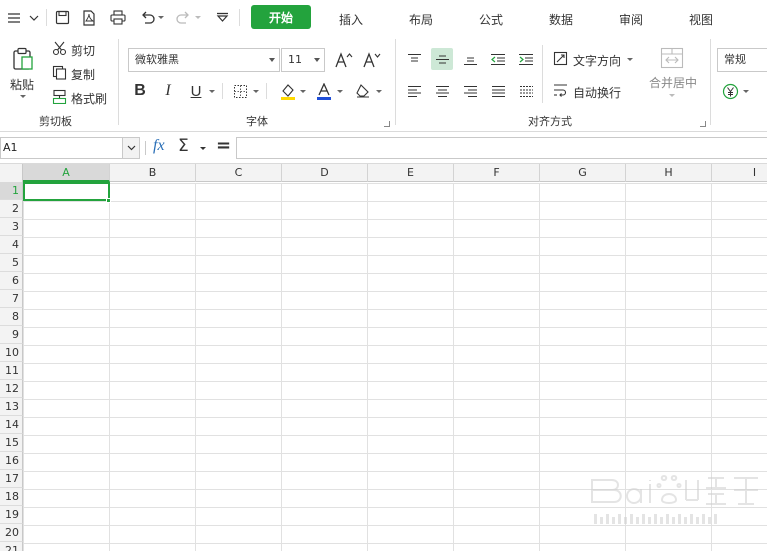  I want to click on underline-dropdown-icon, so click(212, 91).